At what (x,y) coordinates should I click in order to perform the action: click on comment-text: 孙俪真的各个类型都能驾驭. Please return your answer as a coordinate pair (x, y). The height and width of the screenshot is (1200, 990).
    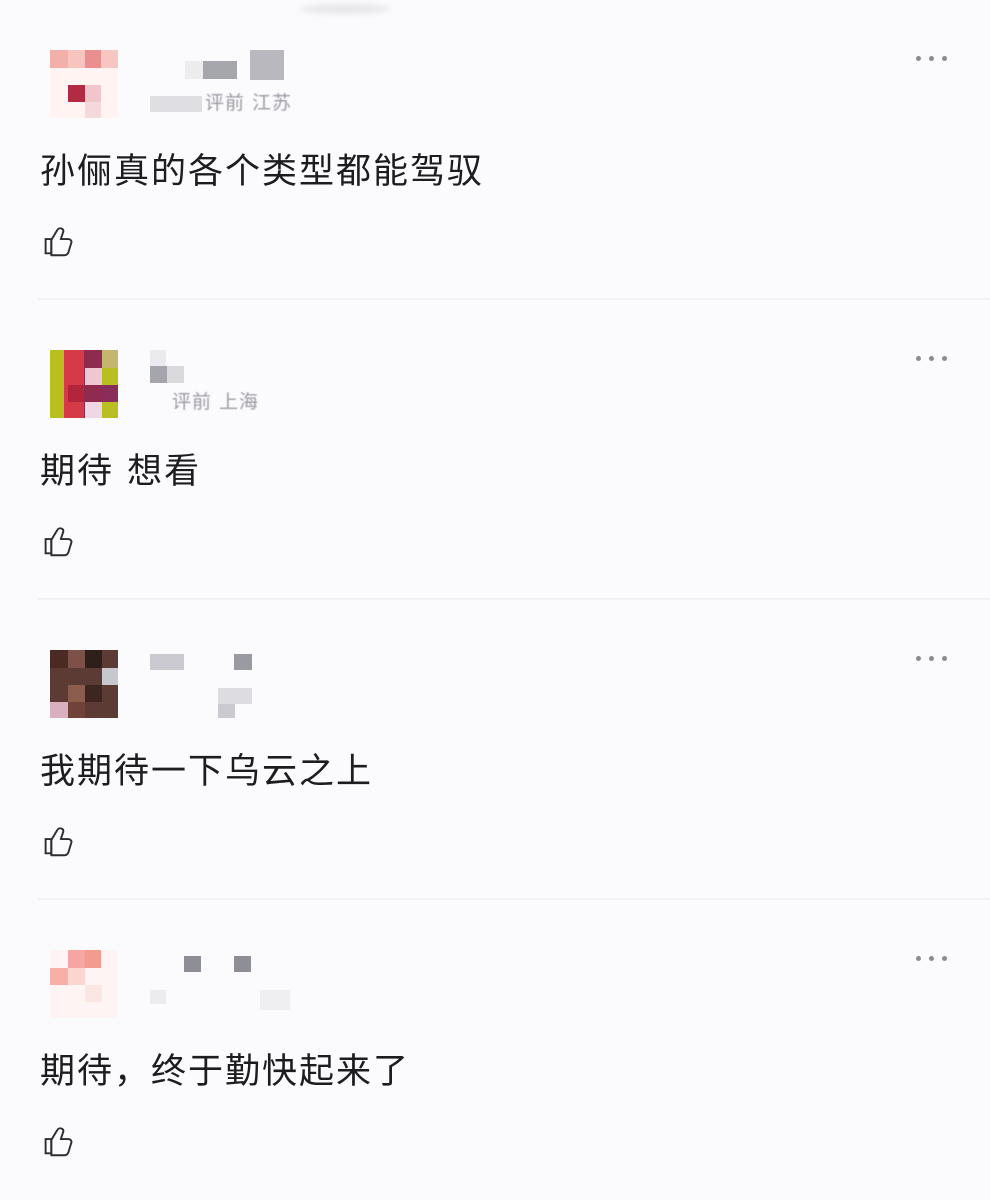
    Looking at the image, I should click on (262, 172).